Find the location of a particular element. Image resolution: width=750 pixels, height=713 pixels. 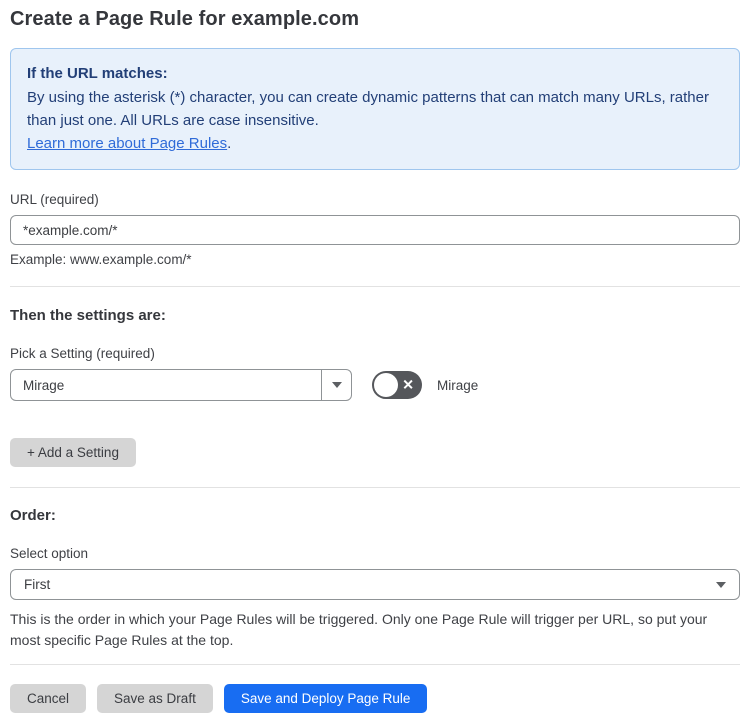

save-as-draft-button: Save as Draft is located at coordinates (155, 698).